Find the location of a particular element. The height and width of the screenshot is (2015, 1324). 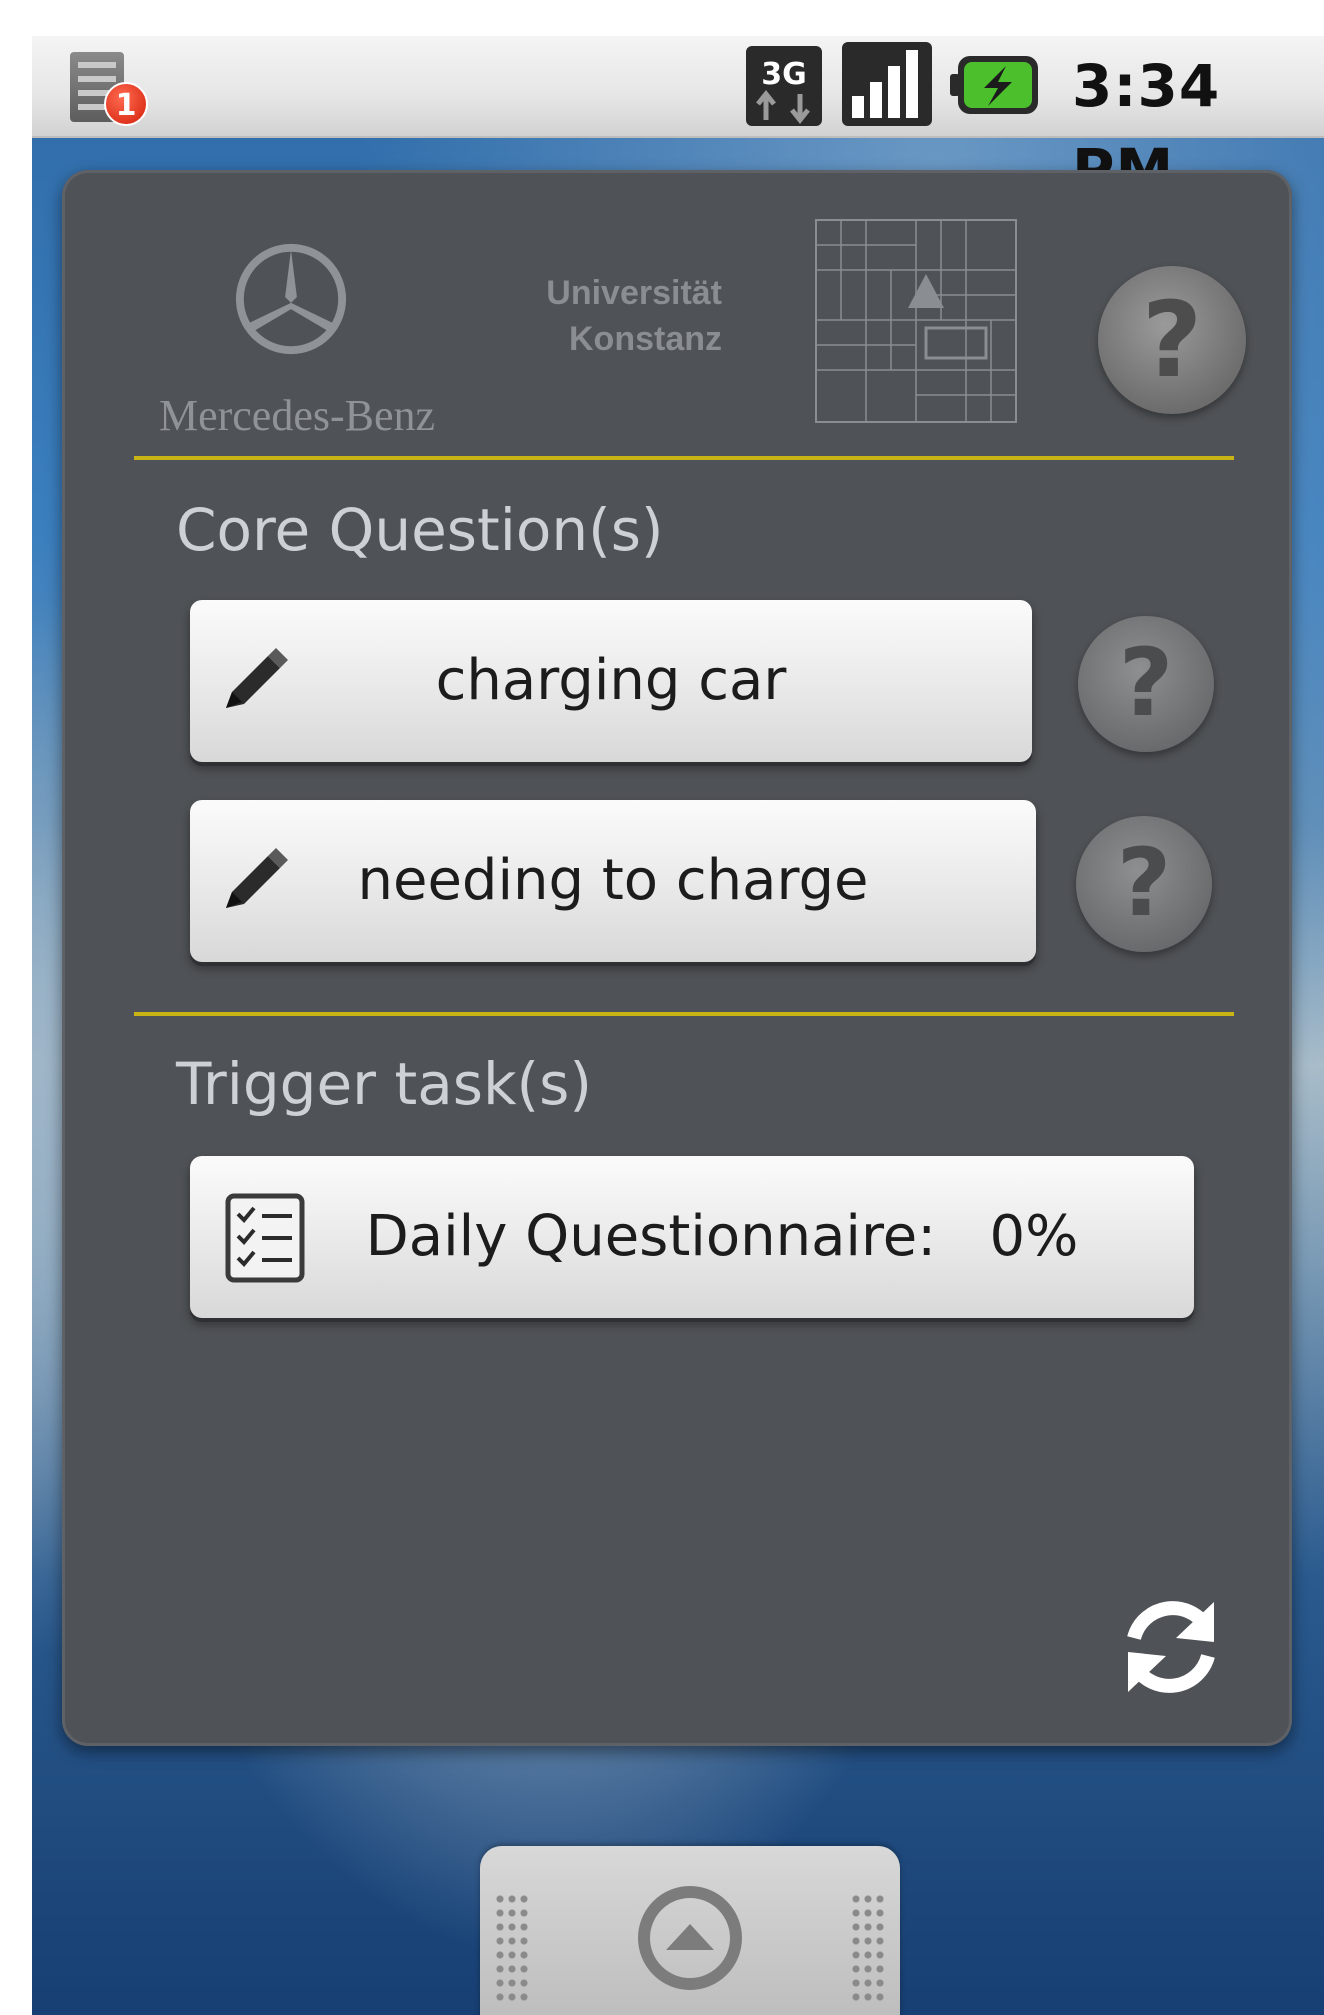

daily-questionnaire-label: Daily Questionnaire: 0% is located at coordinates (722, 1236).